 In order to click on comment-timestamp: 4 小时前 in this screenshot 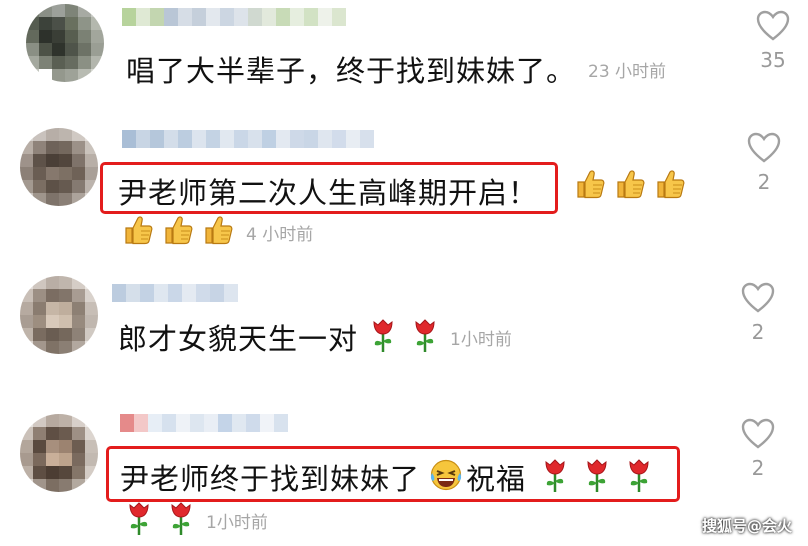, I will do `click(280, 235)`.